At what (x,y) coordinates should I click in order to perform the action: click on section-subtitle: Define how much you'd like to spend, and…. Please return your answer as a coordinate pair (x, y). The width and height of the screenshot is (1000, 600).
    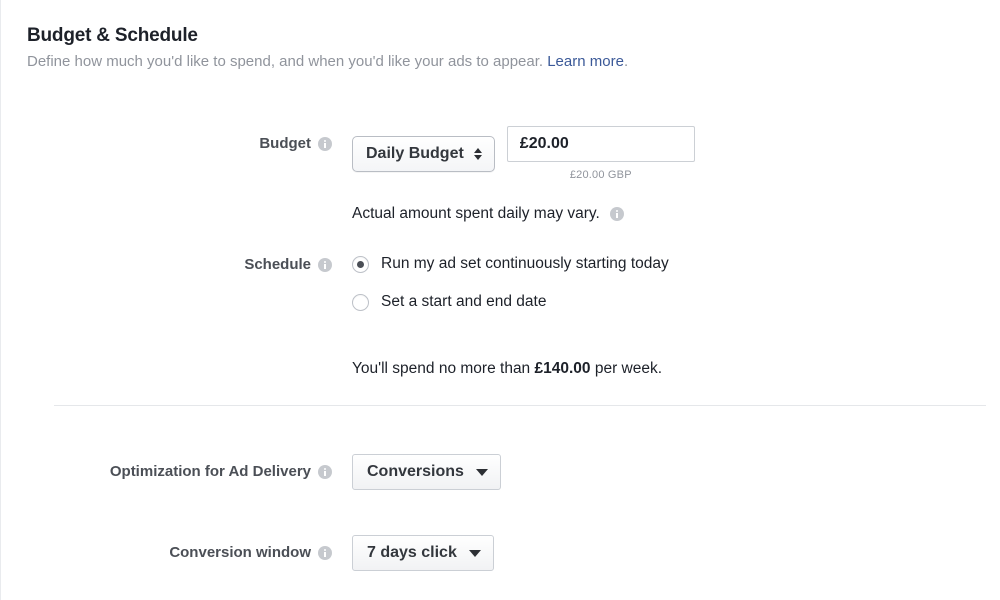
    Looking at the image, I should click on (497, 62).